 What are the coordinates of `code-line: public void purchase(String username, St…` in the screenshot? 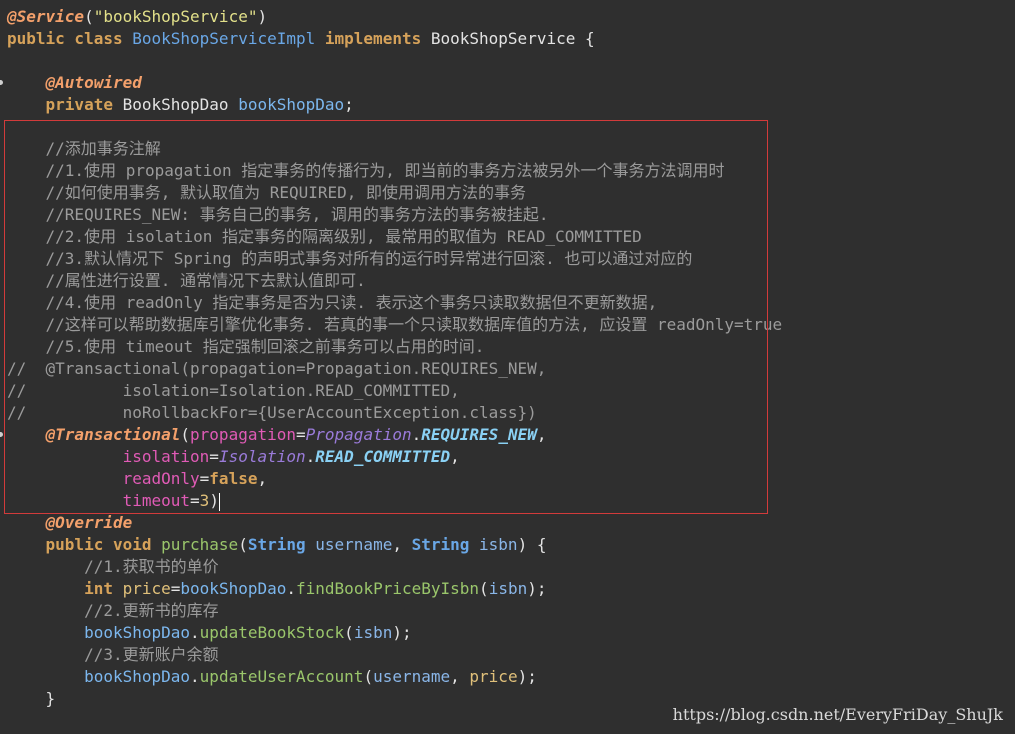 It's located at (507, 545).